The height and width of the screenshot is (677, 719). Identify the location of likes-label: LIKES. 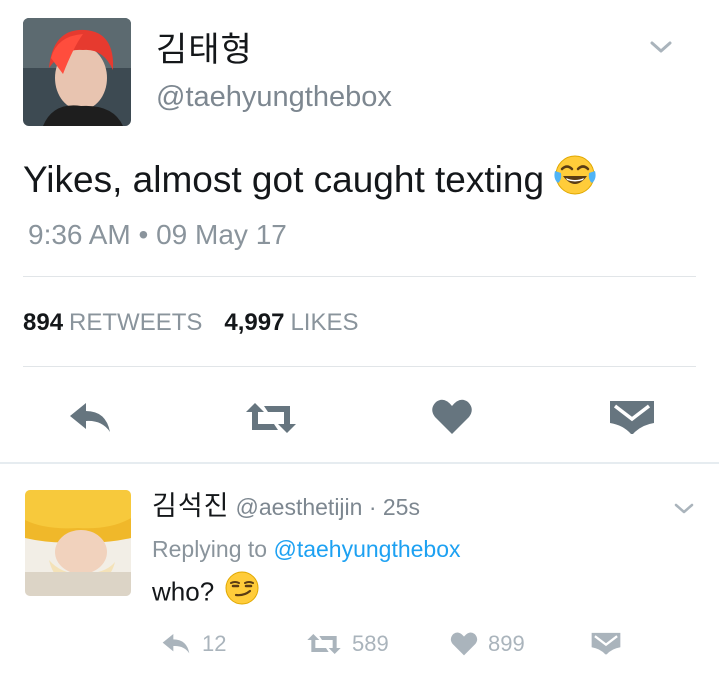
(324, 322).